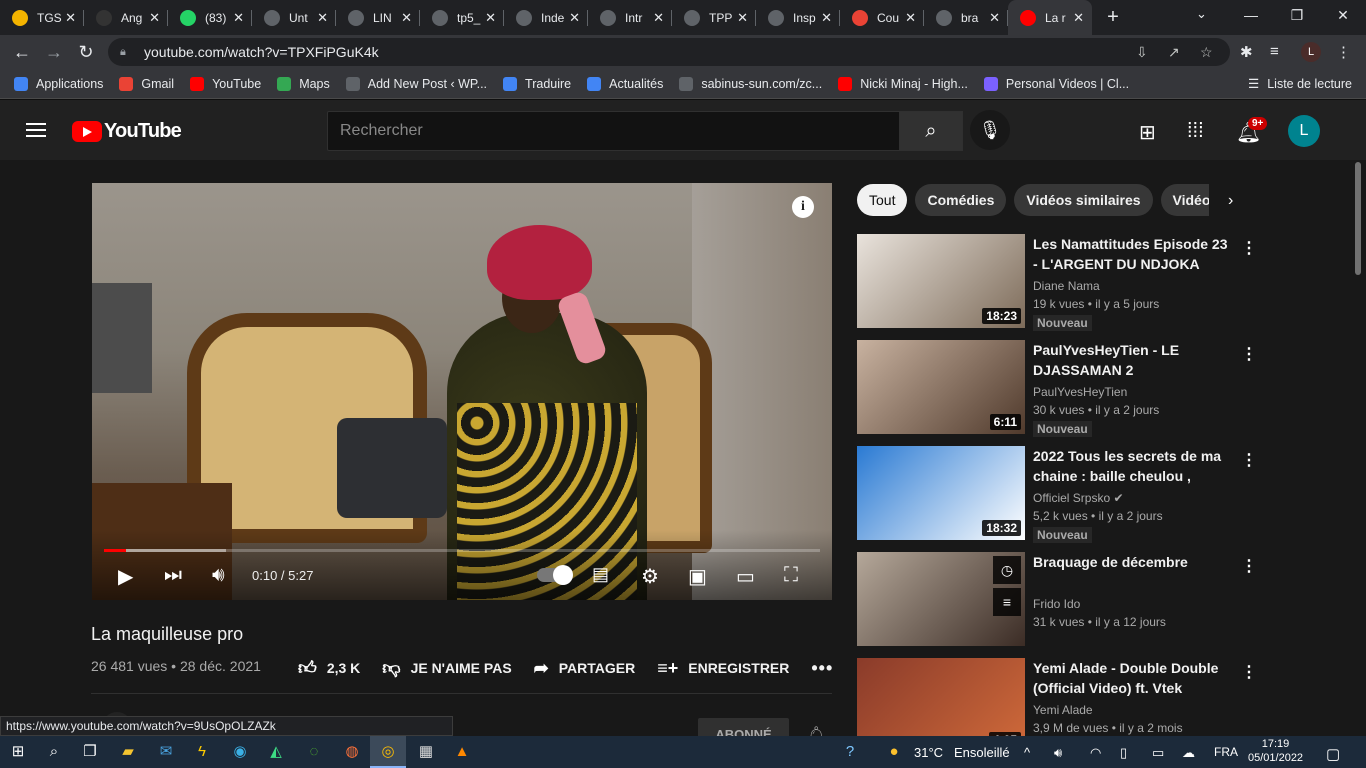 This screenshot has height=768, width=1366. Describe the element at coordinates (462, 17) in the screenshot. I see `browser-tab: tp5_ ✕` at that location.